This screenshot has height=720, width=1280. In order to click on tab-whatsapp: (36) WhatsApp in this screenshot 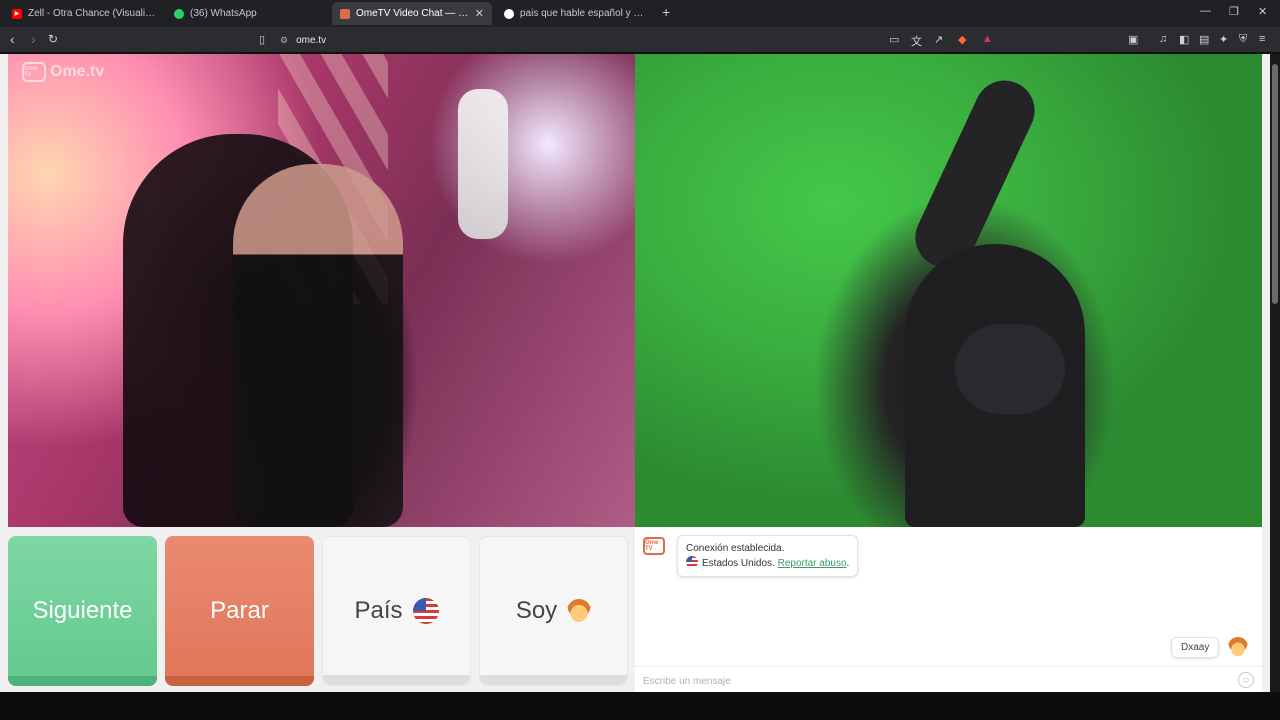, I will do `click(246, 13)`.